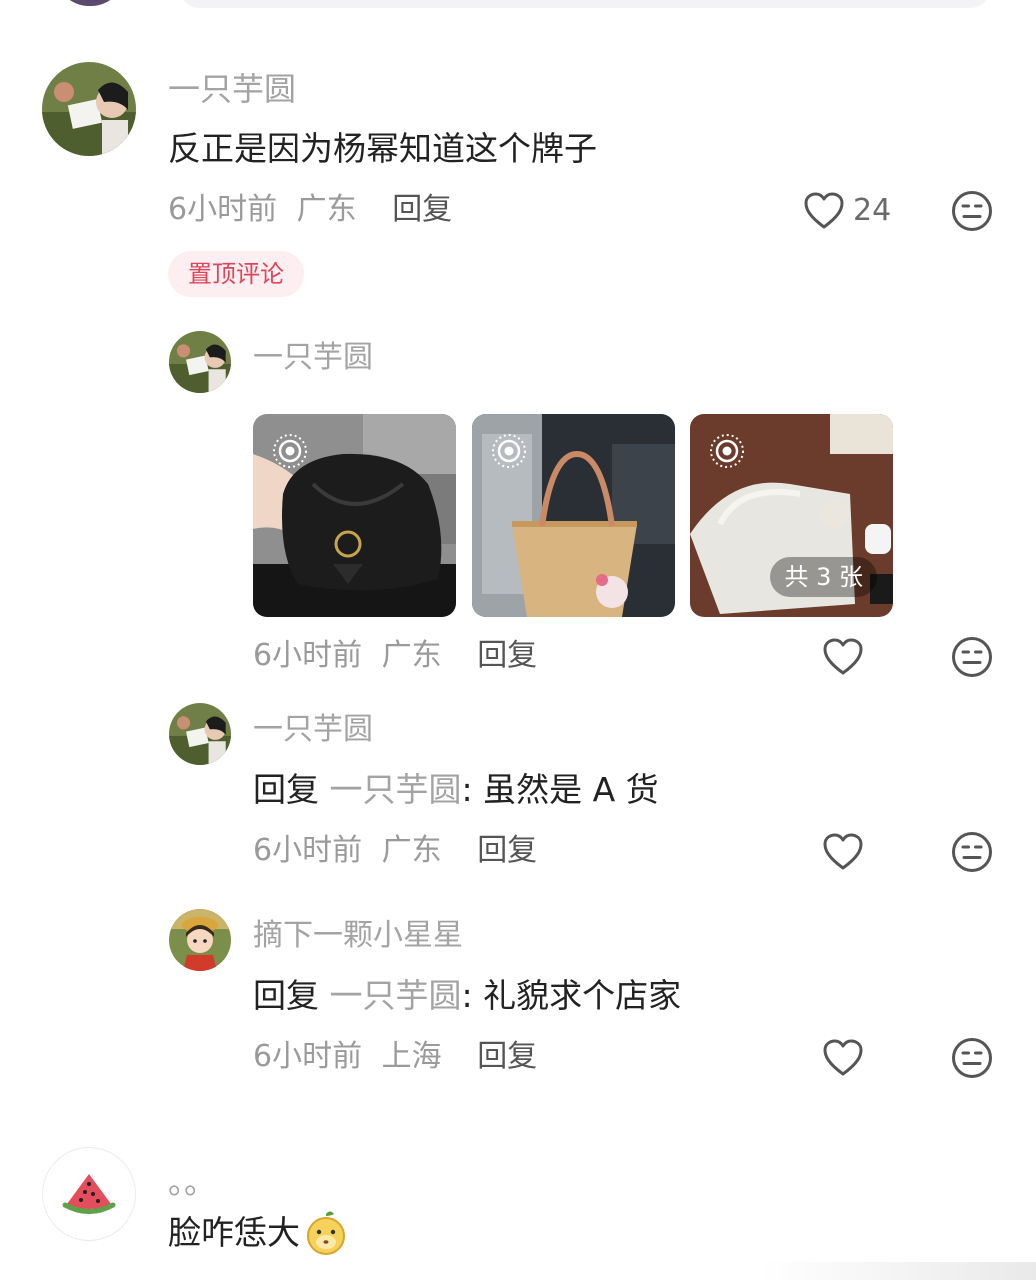  I want to click on comment-username: 一只芋圆, so click(232, 89).